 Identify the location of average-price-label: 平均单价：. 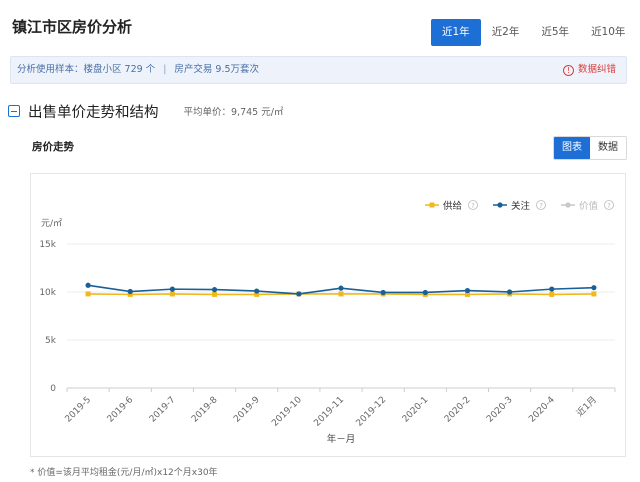
(207, 112).